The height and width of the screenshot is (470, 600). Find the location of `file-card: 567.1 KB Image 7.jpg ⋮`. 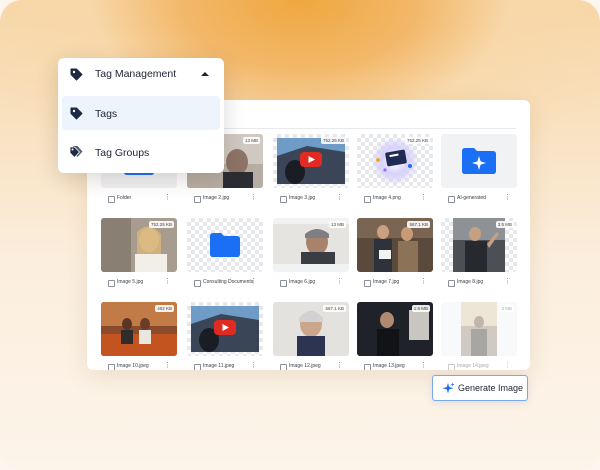

file-card: 567.1 KB Image 7.jpg ⋮ is located at coordinates (395, 253).